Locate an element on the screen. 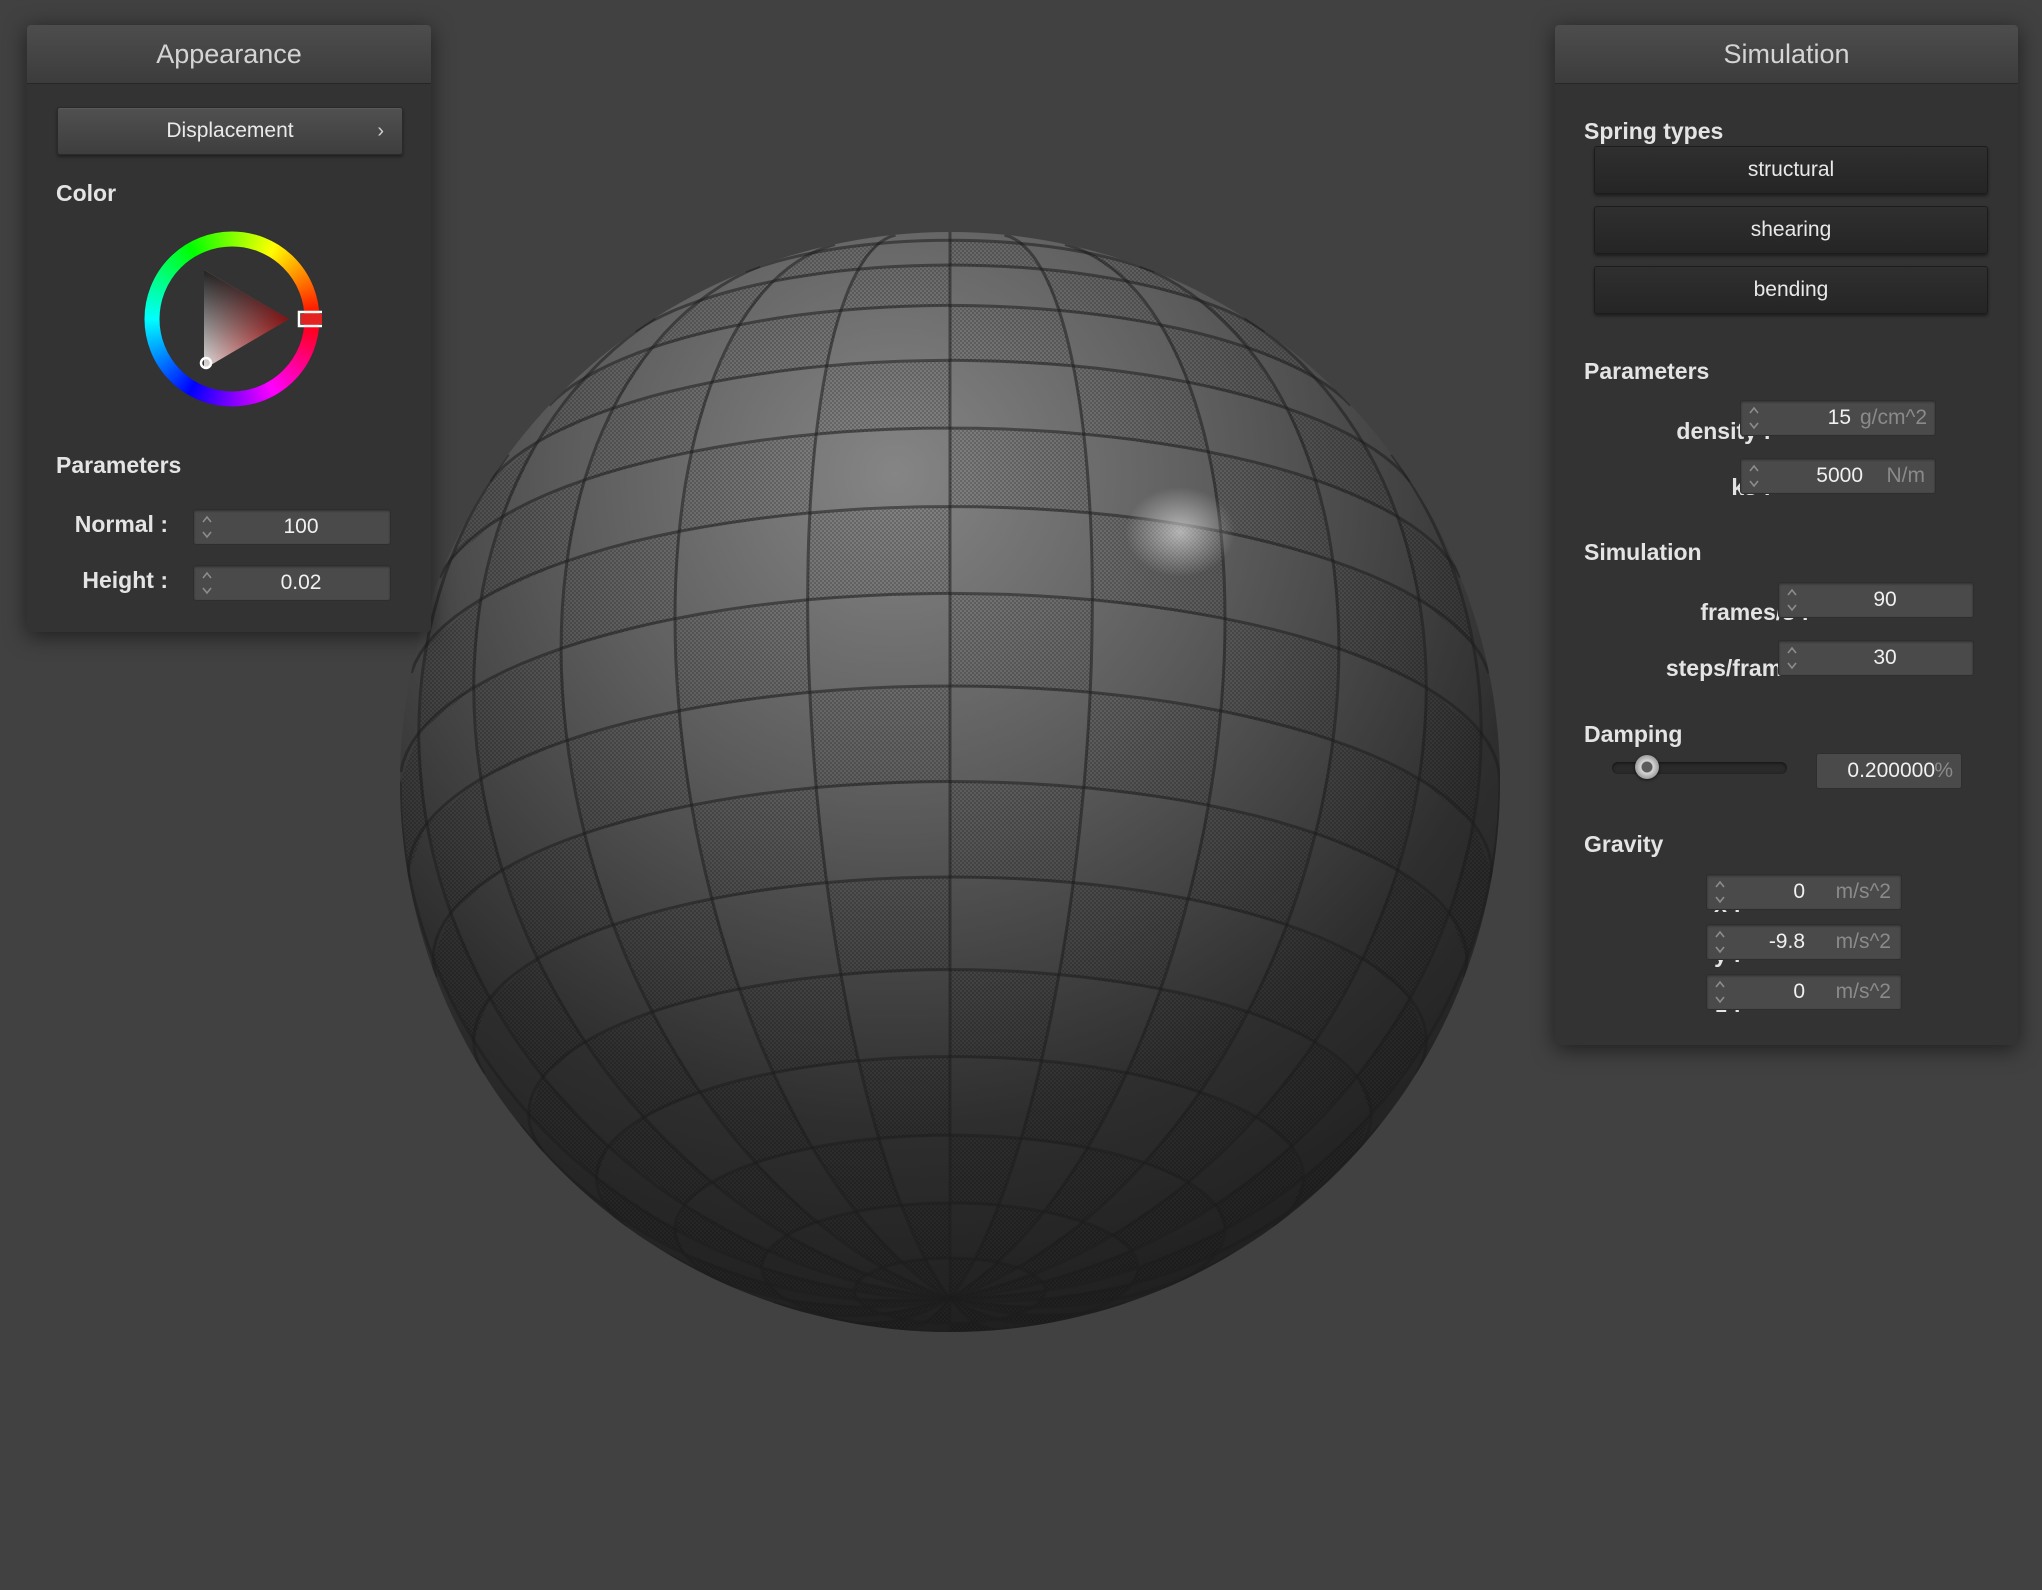 The image size is (2042, 1590). damping-slider is located at coordinates (1699, 767).